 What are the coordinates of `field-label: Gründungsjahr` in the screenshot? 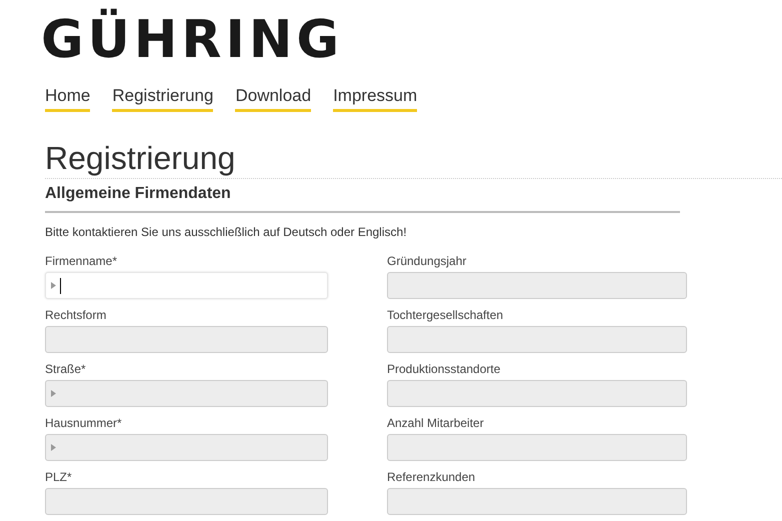 It's located at (427, 261).